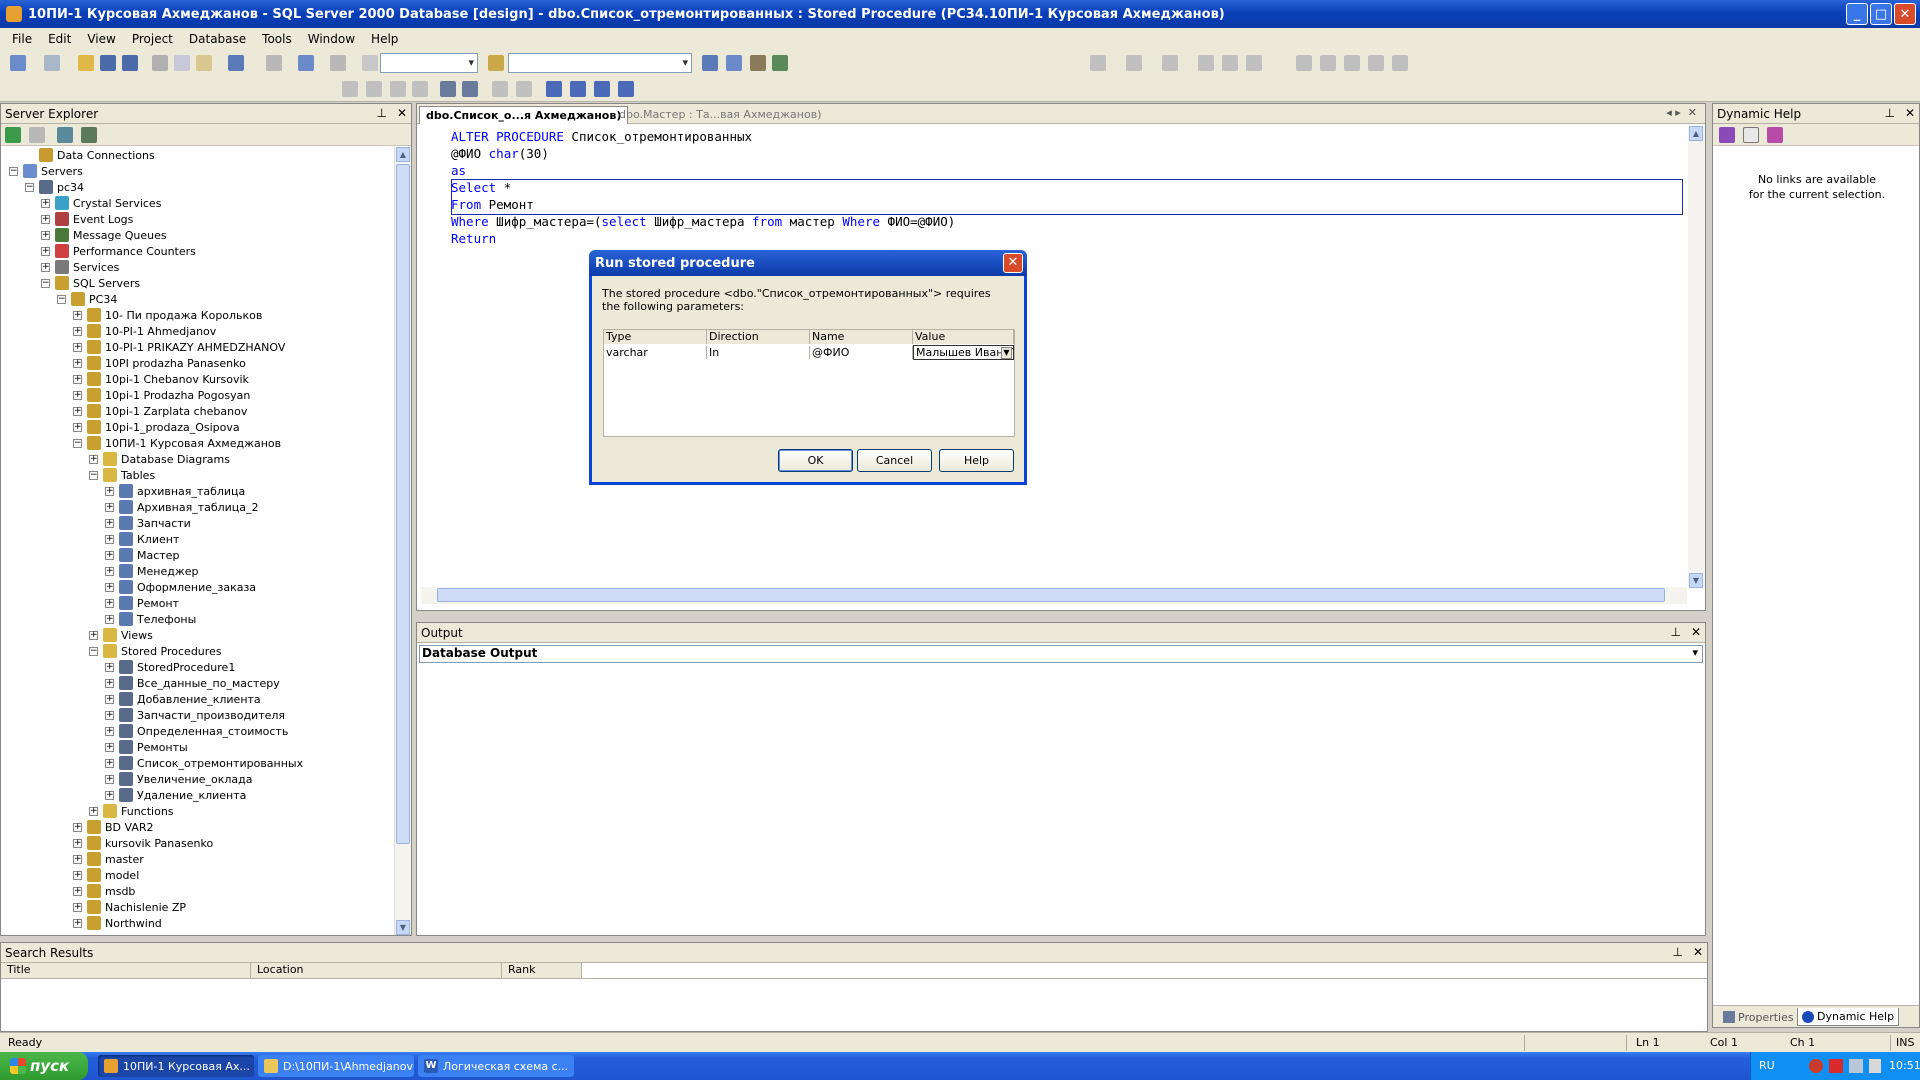  I want to click on tree-item: + StoredProcedure1, so click(170, 667).